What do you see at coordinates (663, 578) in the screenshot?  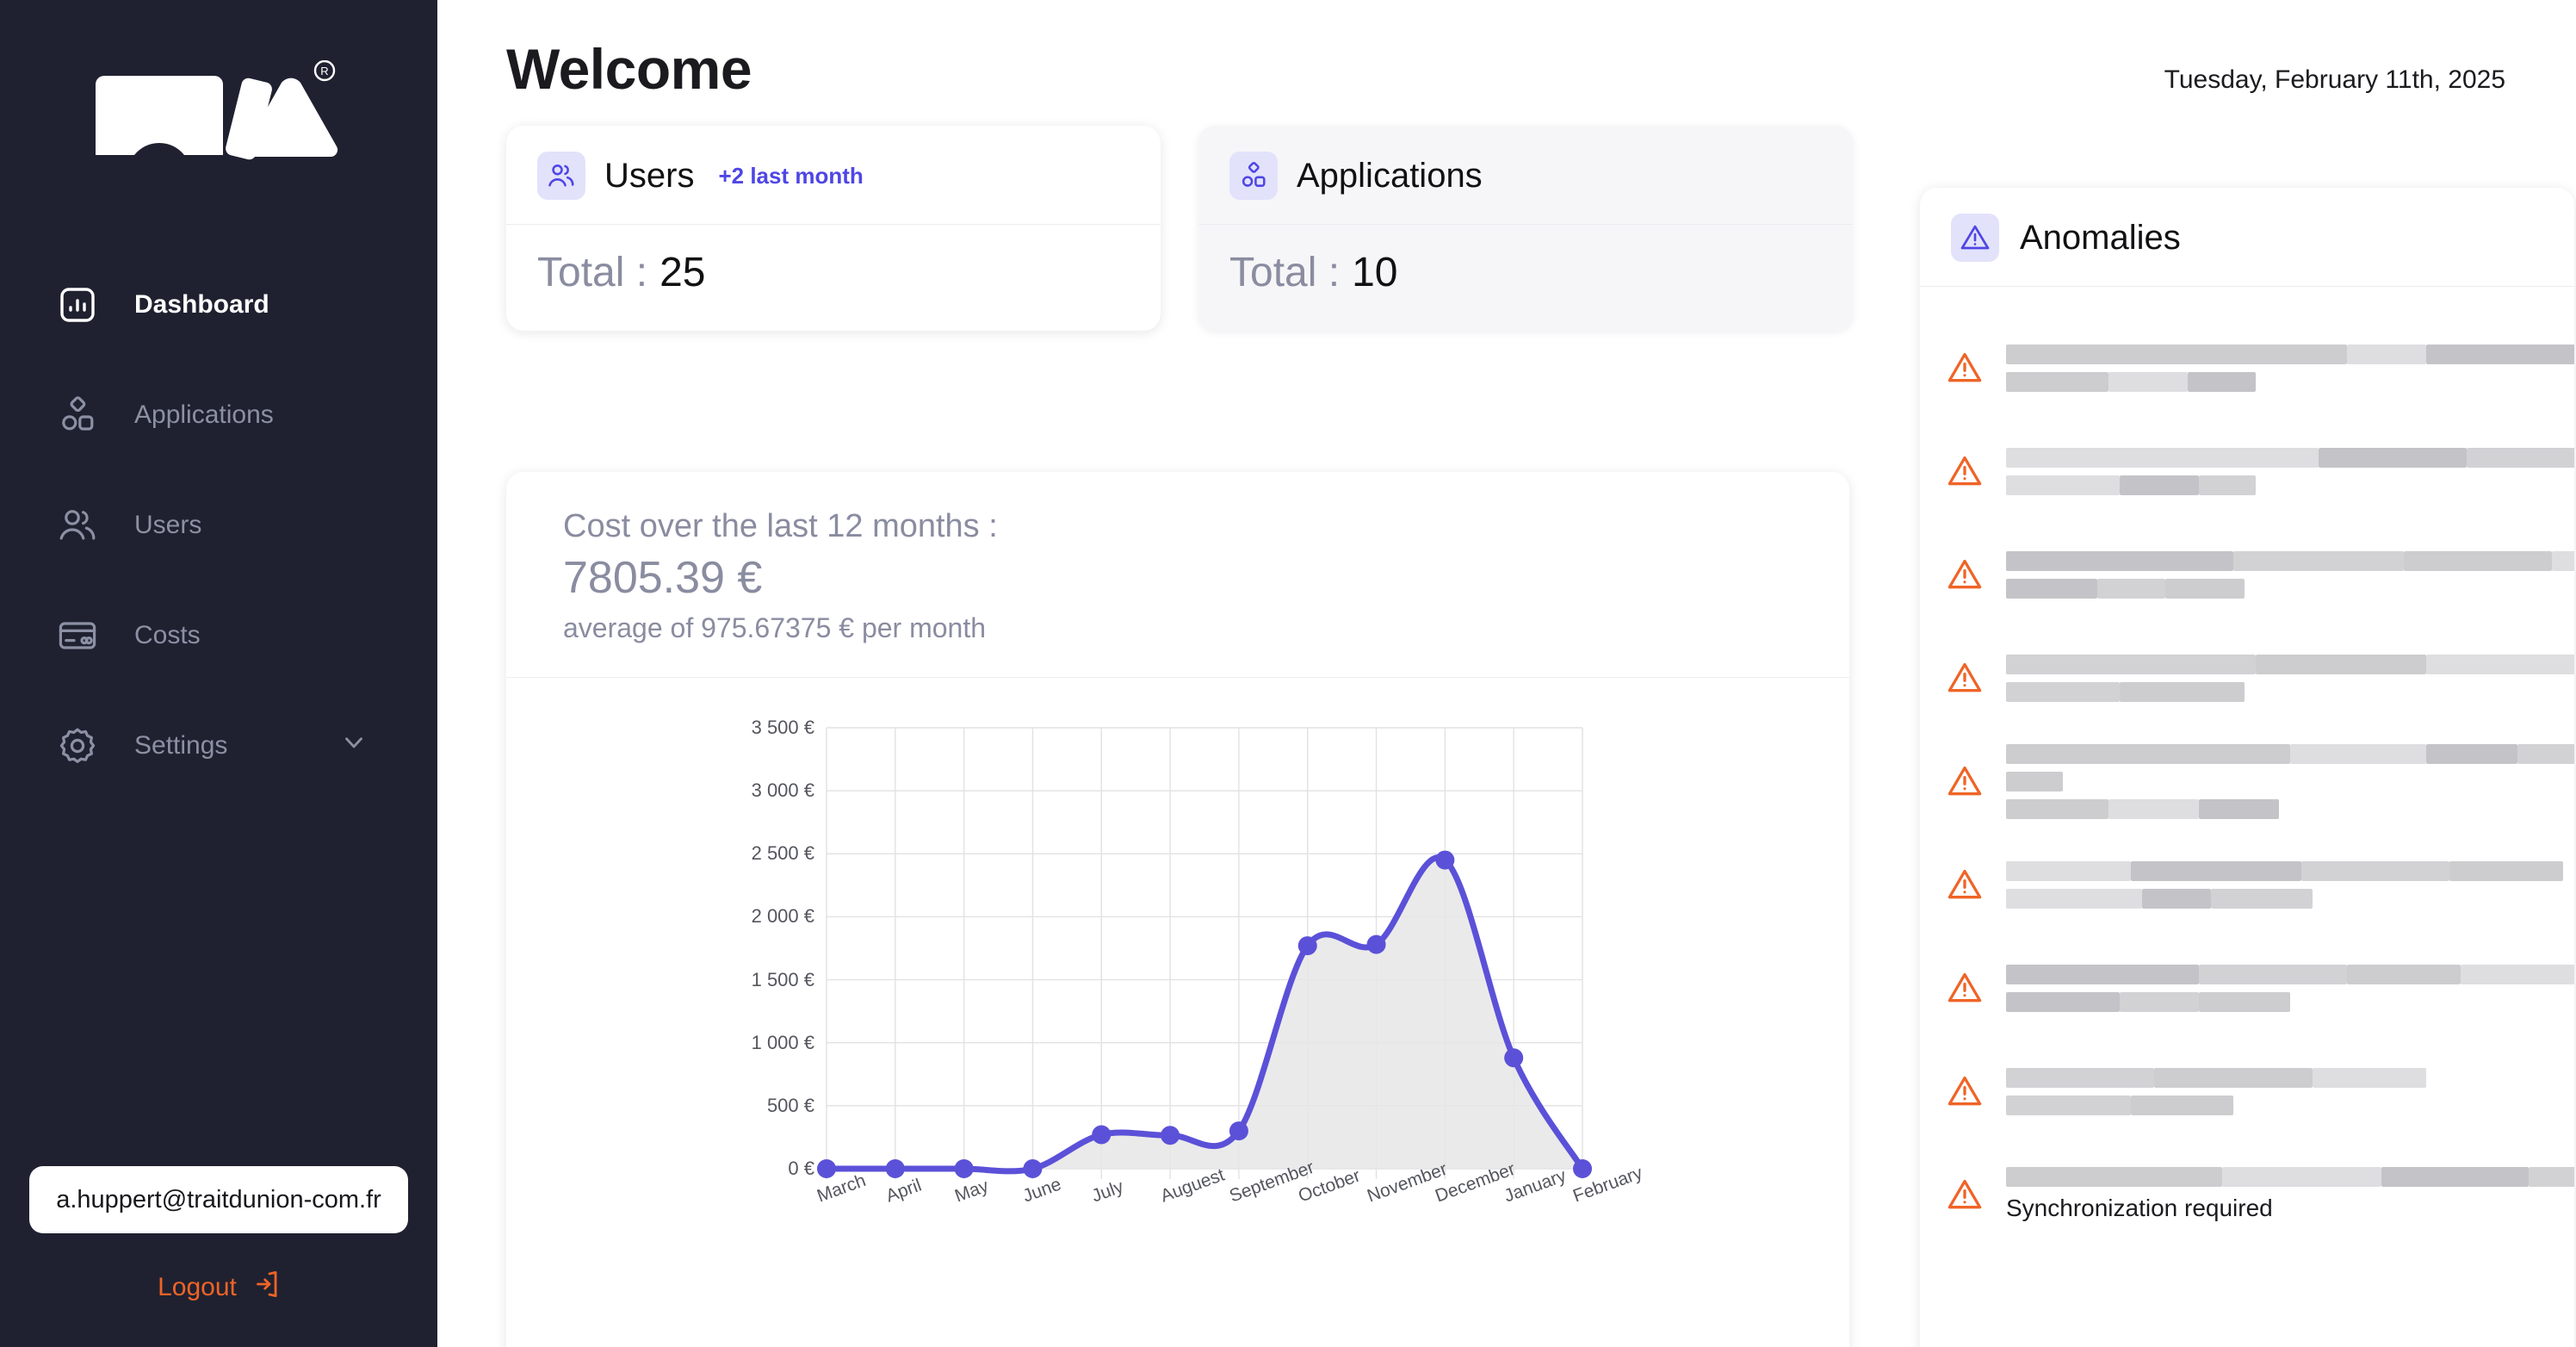 I see `cost-total: 7805.39 €` at bounding box center [663, 578].